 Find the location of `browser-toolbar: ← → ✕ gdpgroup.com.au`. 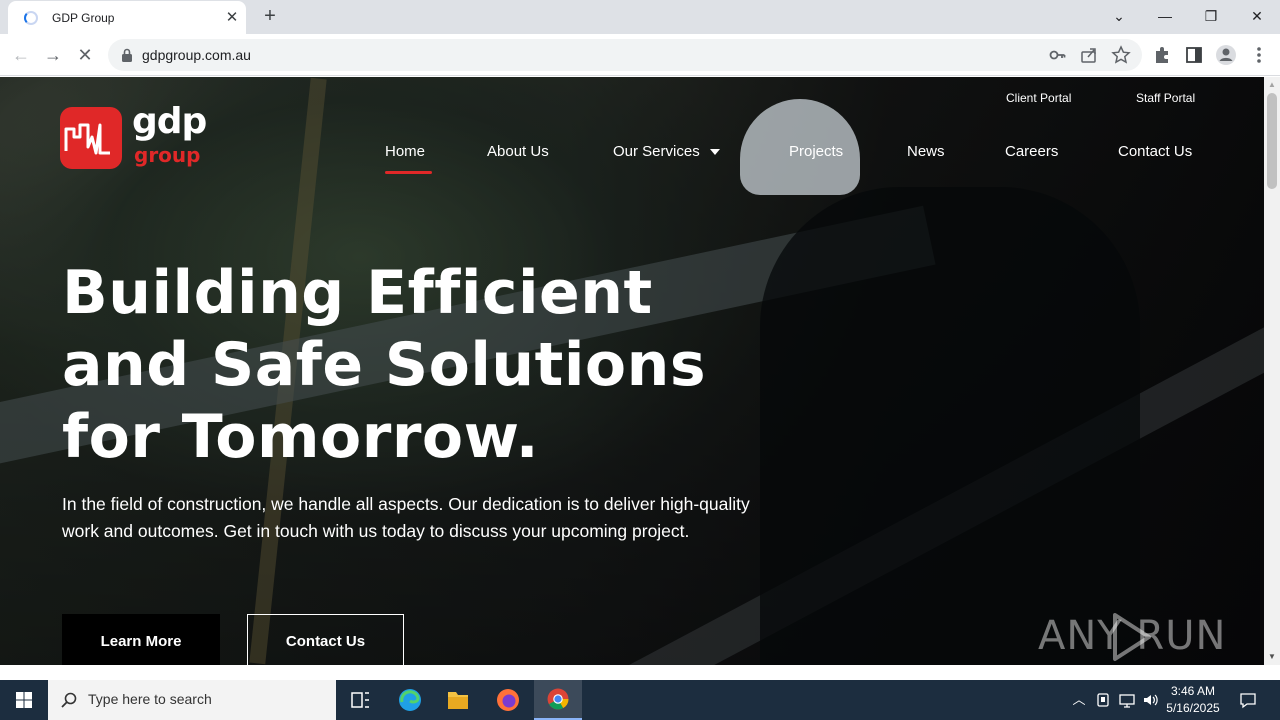

browser-toolbar: ← → ✕ gdpgroup.com.au is located at coordinates (640, 55).